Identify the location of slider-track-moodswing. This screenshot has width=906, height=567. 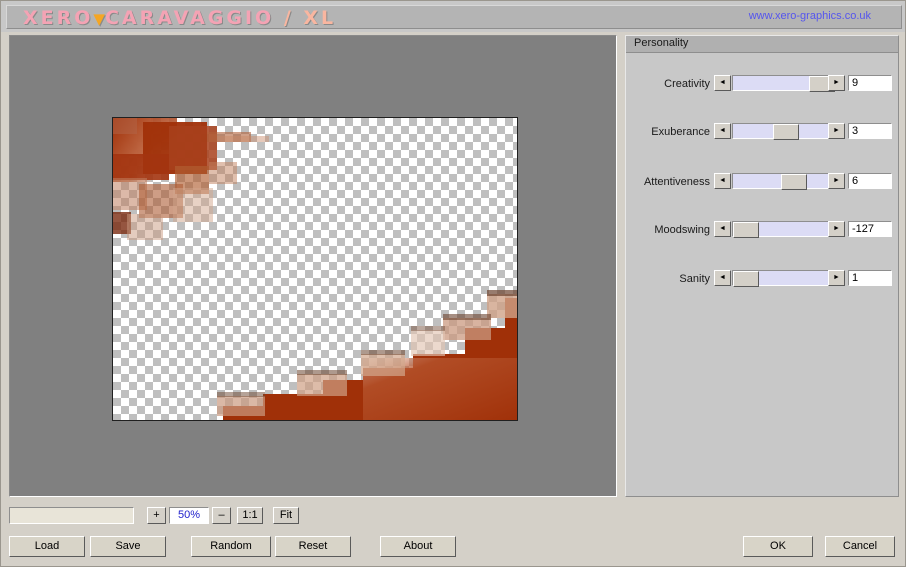
(785, 229).